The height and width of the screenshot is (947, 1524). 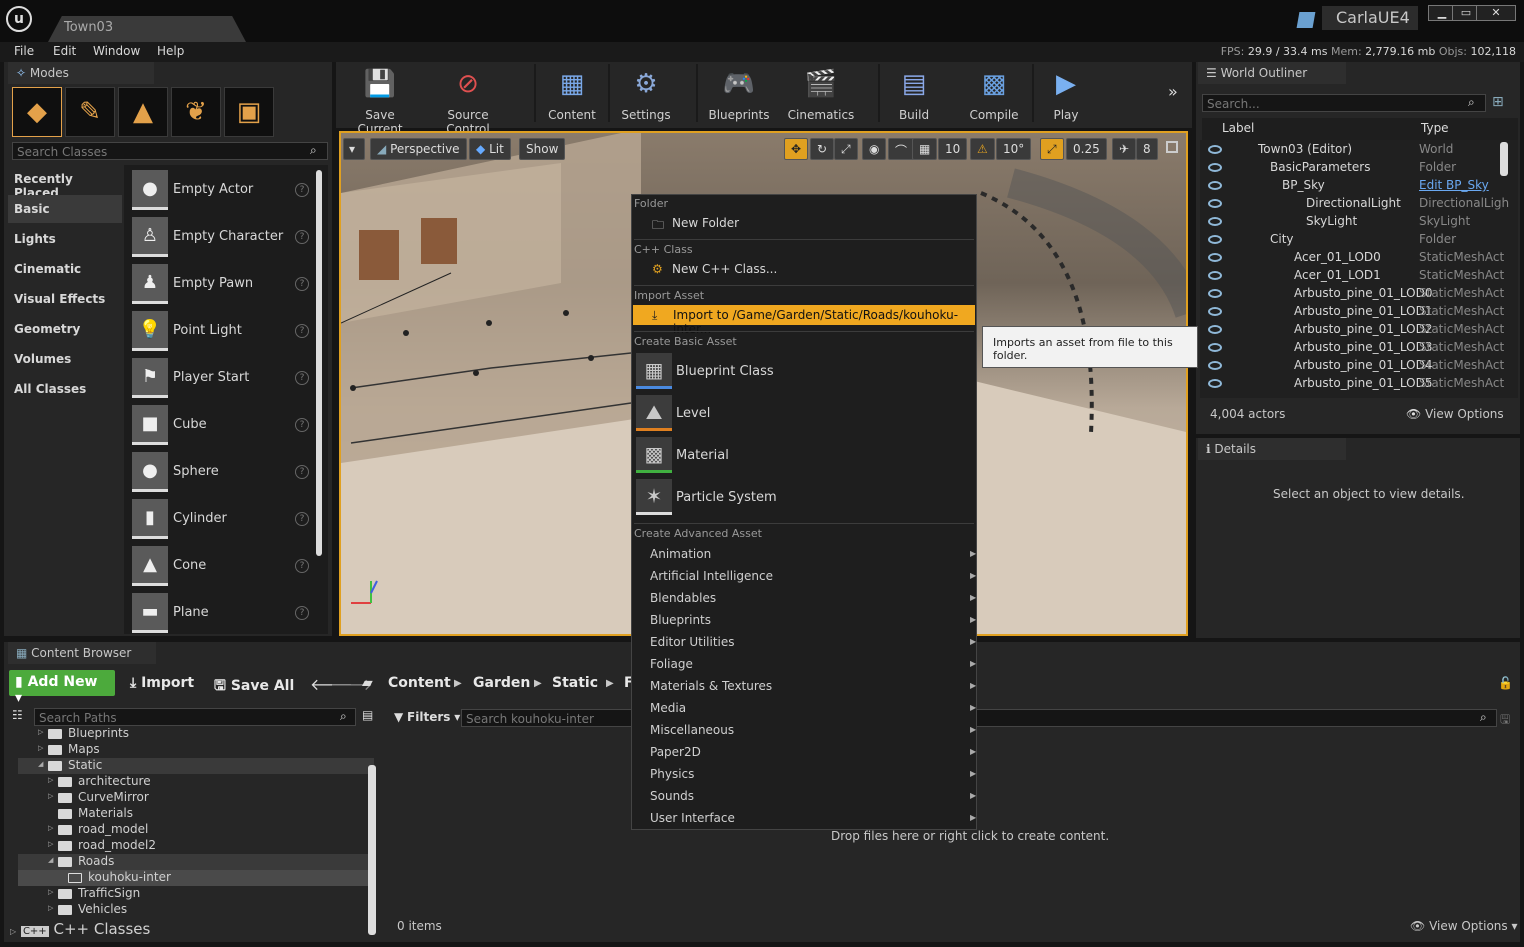 I want to click on collapse-sources-icon: ☷, so click(x=17, y=715).